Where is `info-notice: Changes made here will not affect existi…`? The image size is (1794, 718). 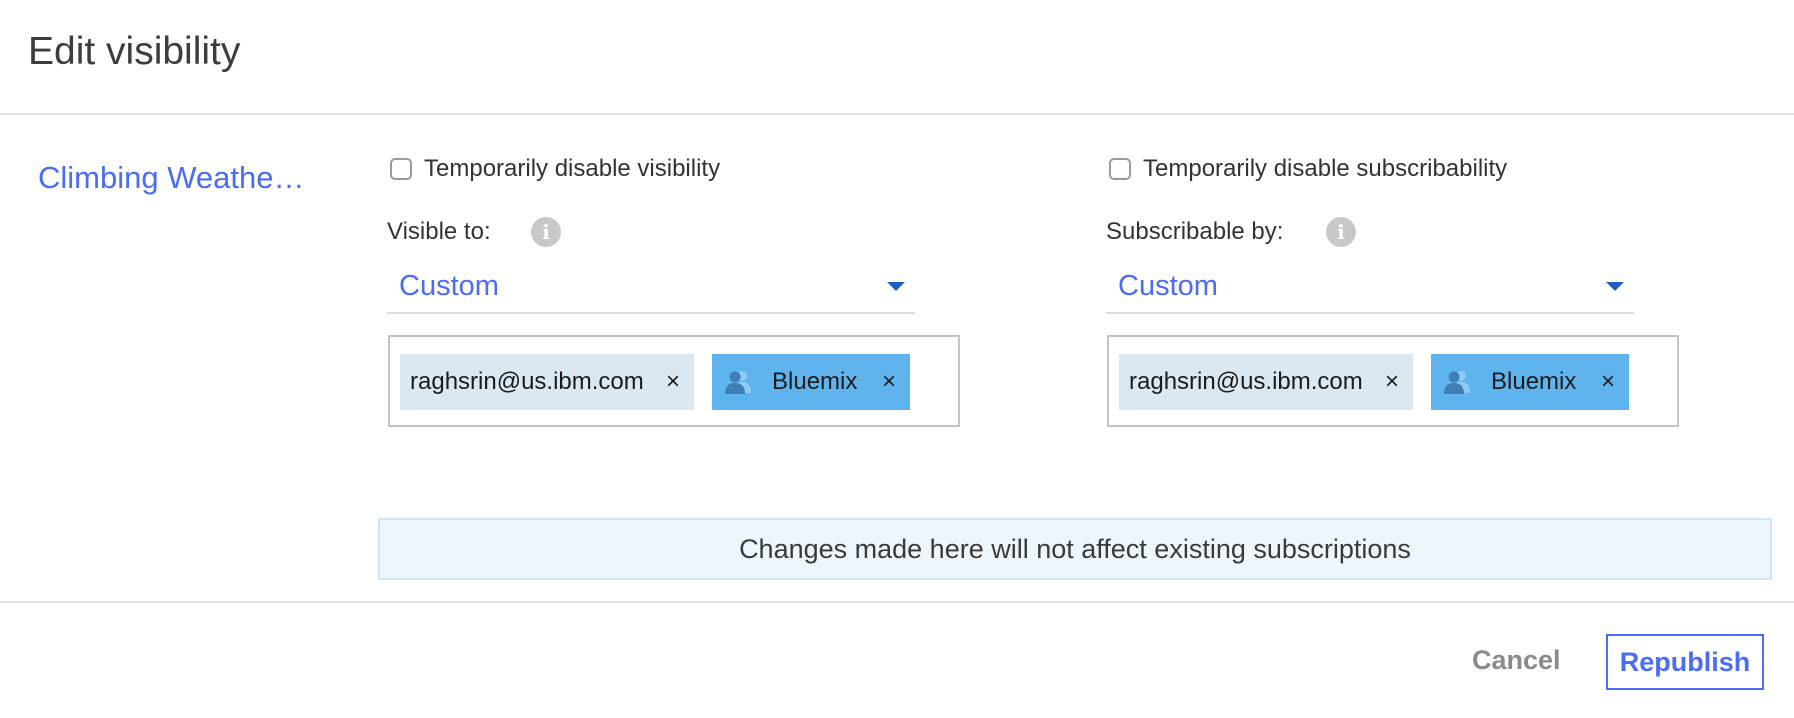 info-notice: Changes made here will not affect existi… is located at coordinates (1075, 549).